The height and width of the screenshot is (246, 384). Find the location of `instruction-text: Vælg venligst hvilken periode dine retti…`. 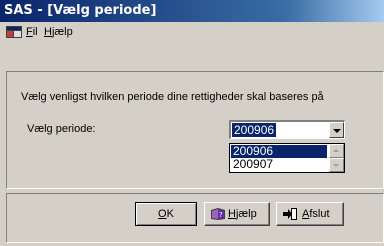

instruction-text: Vælg venligst hvilken periode dine retti… is located at coordinates (172, 97).